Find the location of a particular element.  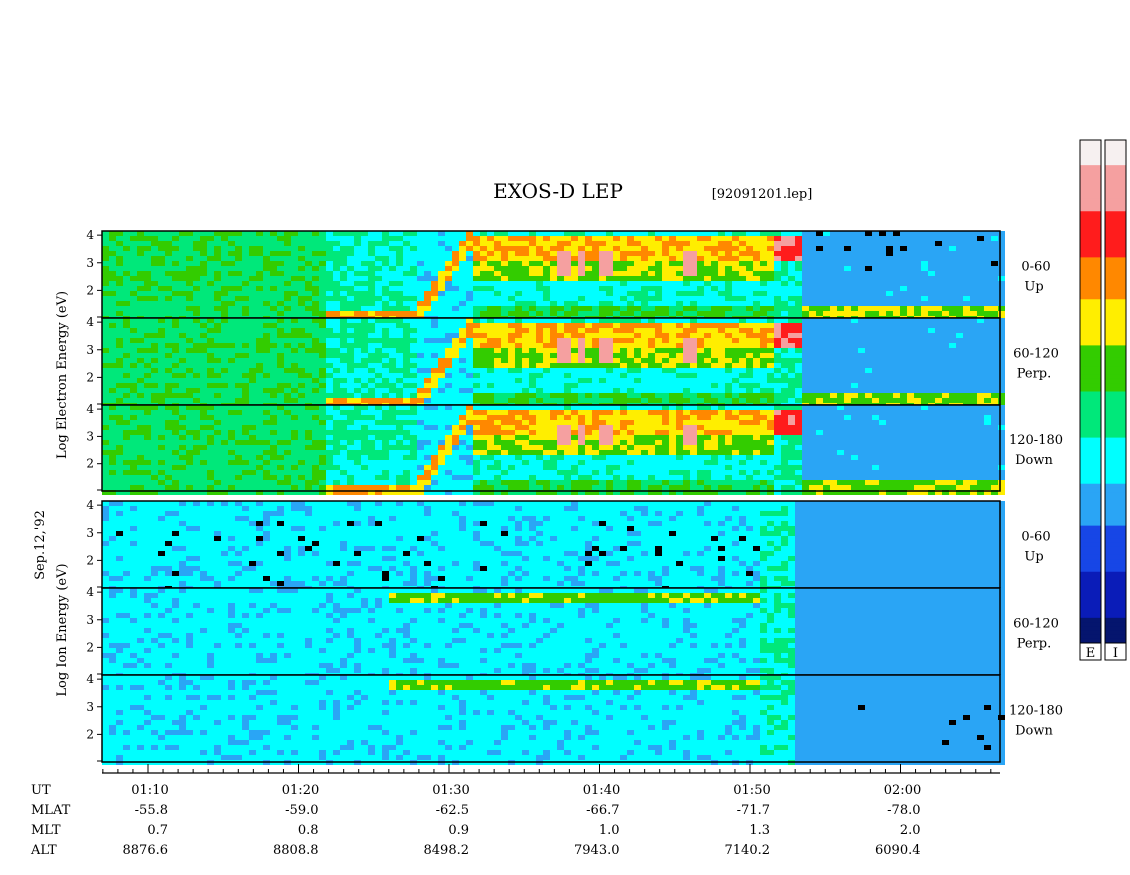

ion-down-panel: 2 3 4 120-180 Down is located at coordinates (574, 718).